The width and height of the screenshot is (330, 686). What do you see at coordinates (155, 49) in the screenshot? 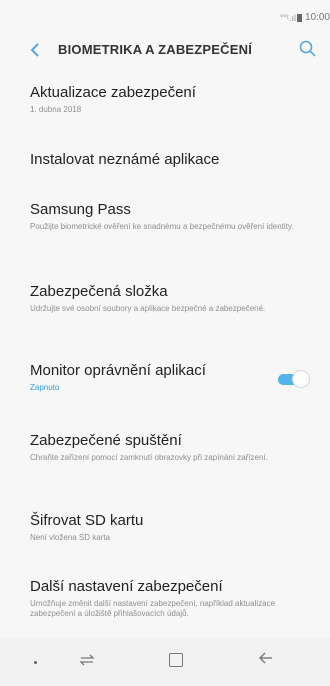
I see `page-title: BIOMETRIKA A ZABEZPEČENÍ` at bounding box center [155, 49].